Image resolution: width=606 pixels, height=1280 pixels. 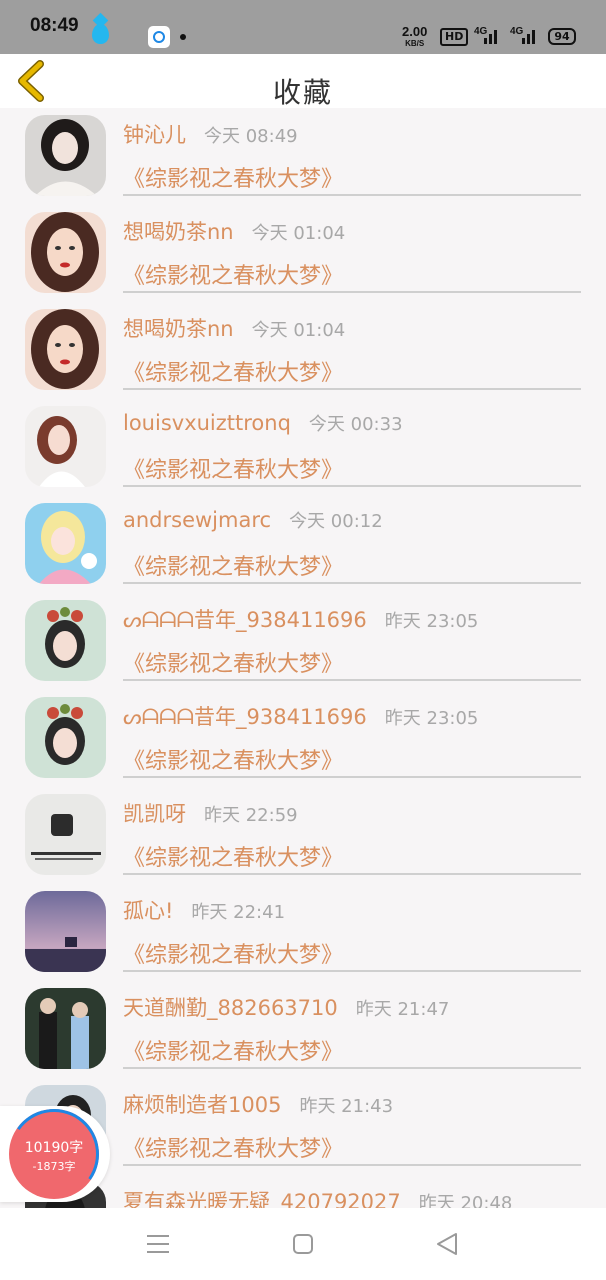 What do you see at coordinates (454, 37) in the screenshot?
I see `hd-icon: HD` at bounding box center [454, 37].